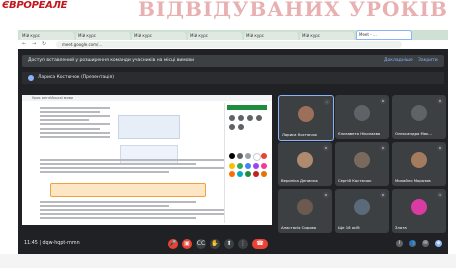 The height and width of the screenshot is (268, 456). What do you see at coordinates (359, 133) in the screenshot?
I see `participant-name: Єлизавета Ніколаєва` at bounding box center [359, 133].